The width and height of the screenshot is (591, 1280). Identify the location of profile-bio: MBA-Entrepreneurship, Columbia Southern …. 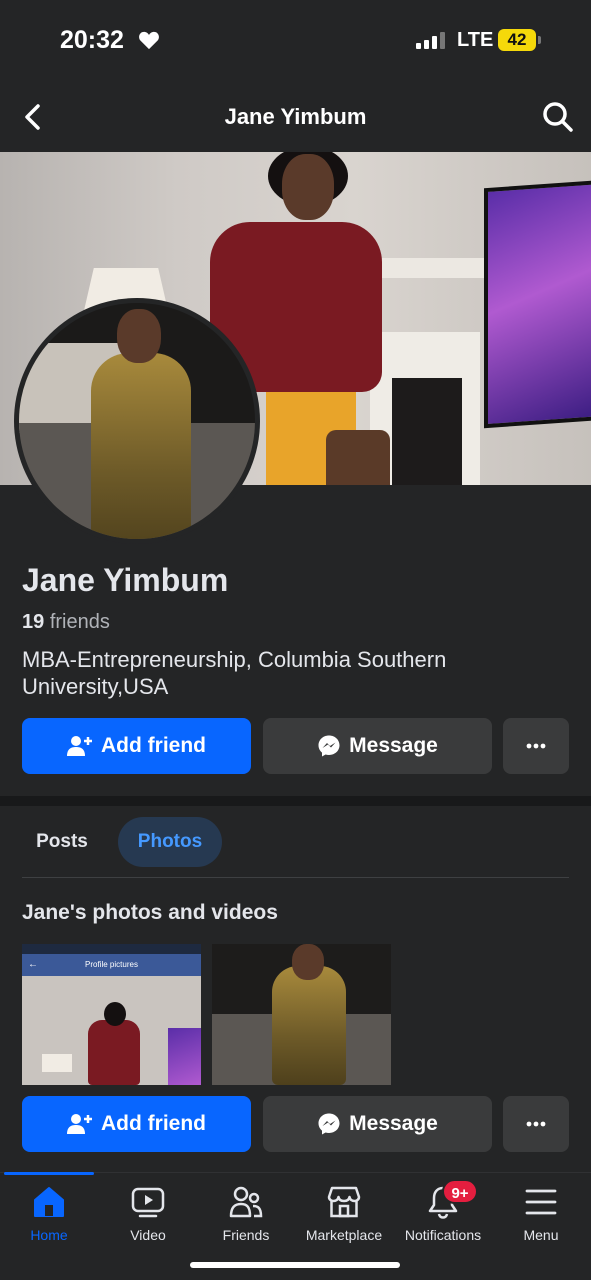
(234, 673).